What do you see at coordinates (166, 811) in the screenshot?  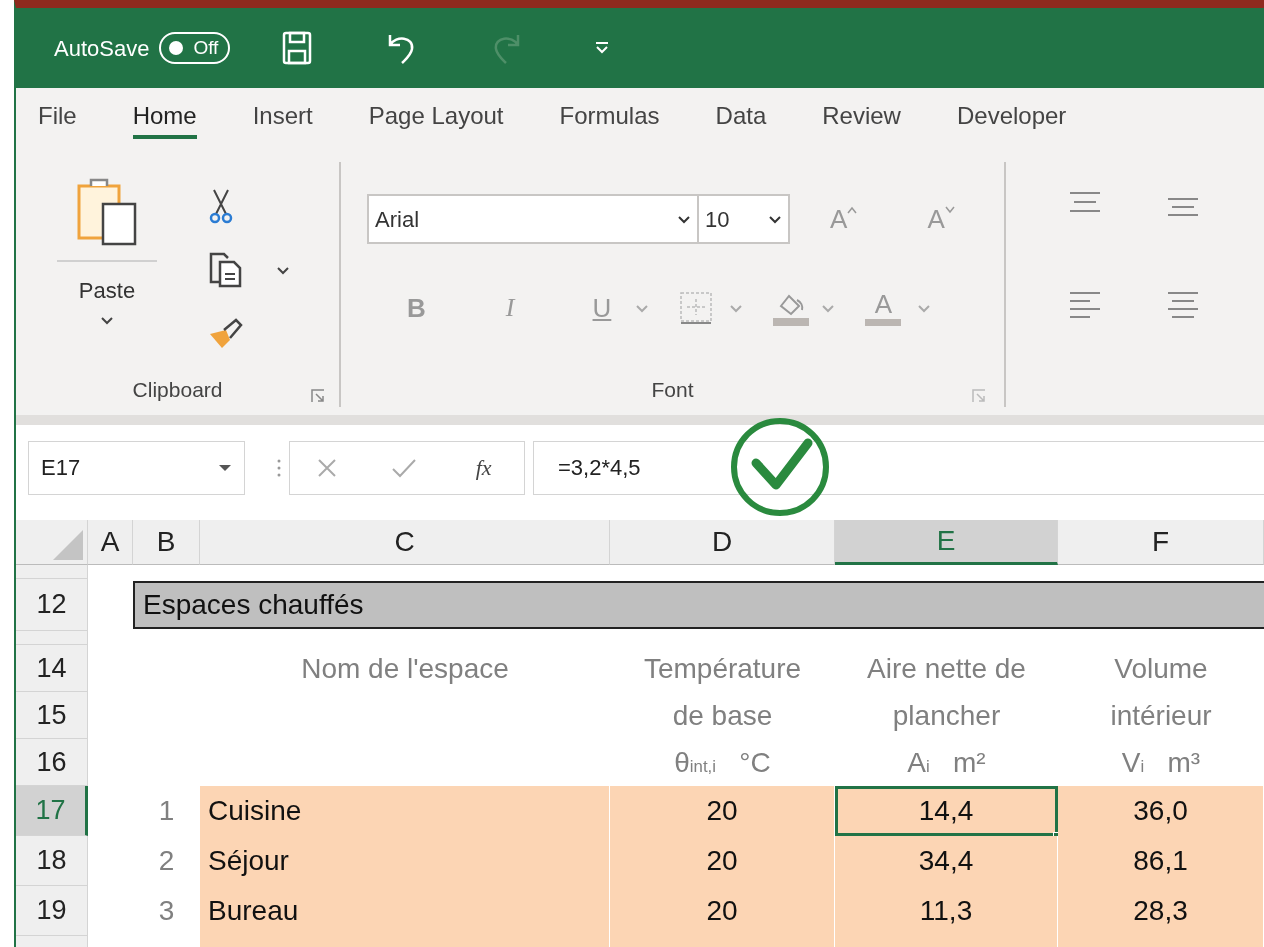 I see `row-index: 1` at bounding box center [166, 811].